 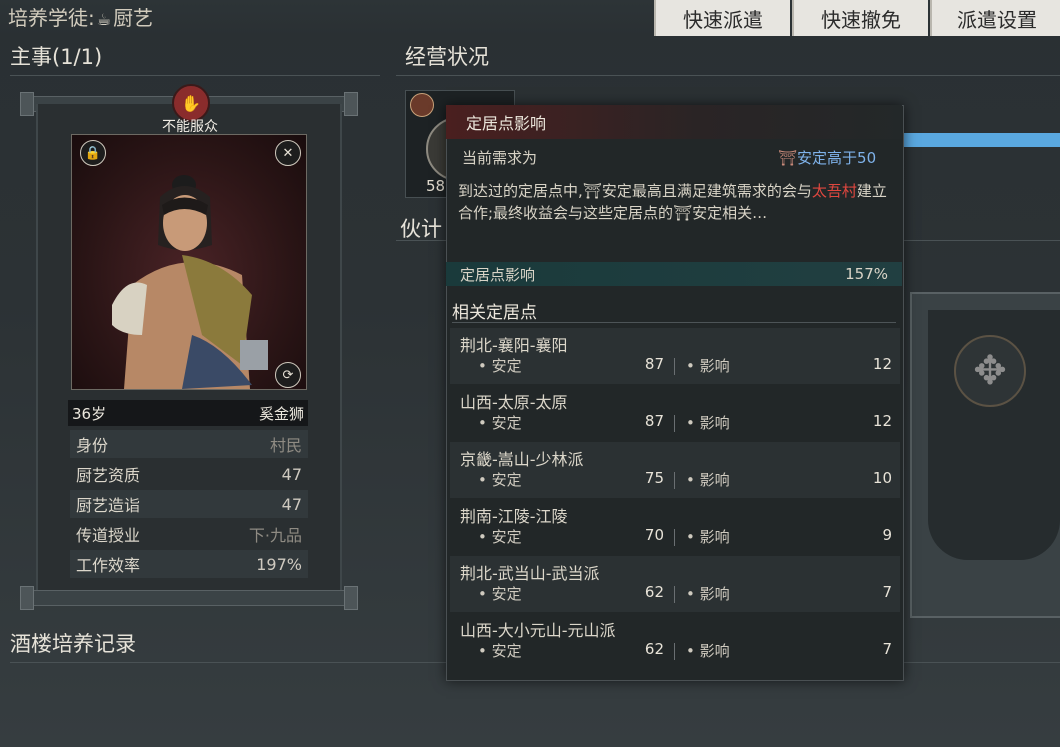 What do you see at coordinates (108, 565) in the screenshot?
I see `stat-key: 工作效率` at bounding box center [108, 565].